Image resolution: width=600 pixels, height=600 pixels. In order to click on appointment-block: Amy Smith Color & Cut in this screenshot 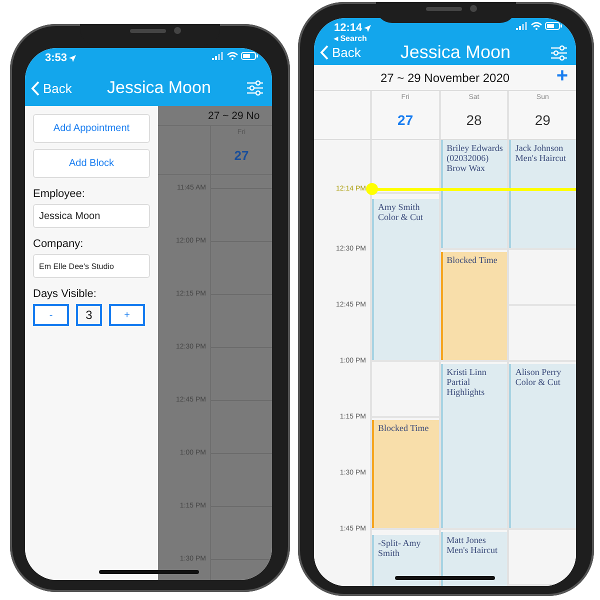, I will do `click(405, 279)`.